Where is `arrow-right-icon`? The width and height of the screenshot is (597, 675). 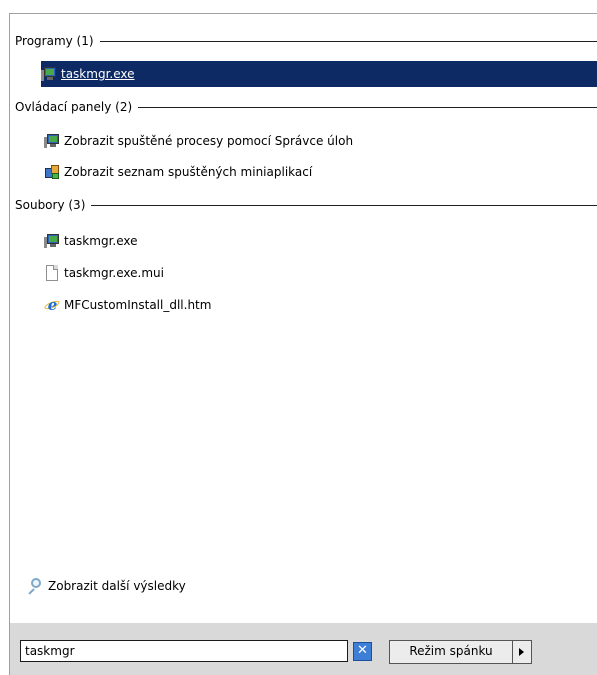
arrow-right-icon is located at coordinates (521, 652).